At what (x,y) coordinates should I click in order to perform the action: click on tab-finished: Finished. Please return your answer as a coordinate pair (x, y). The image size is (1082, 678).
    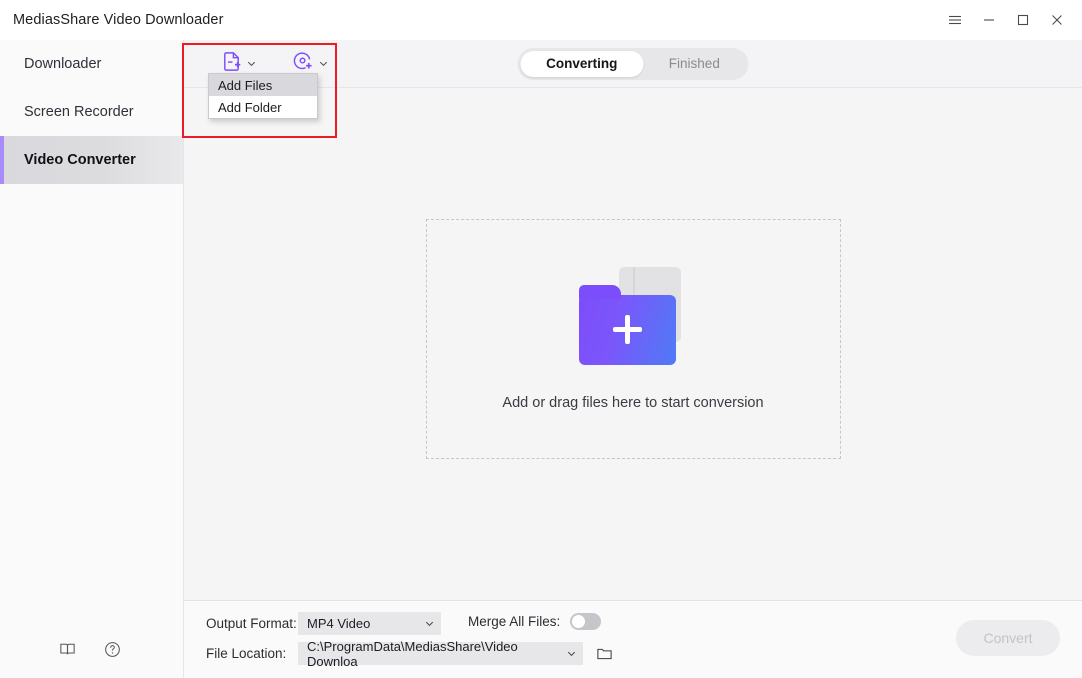
    Looking at the image, I should click on (694, 64).